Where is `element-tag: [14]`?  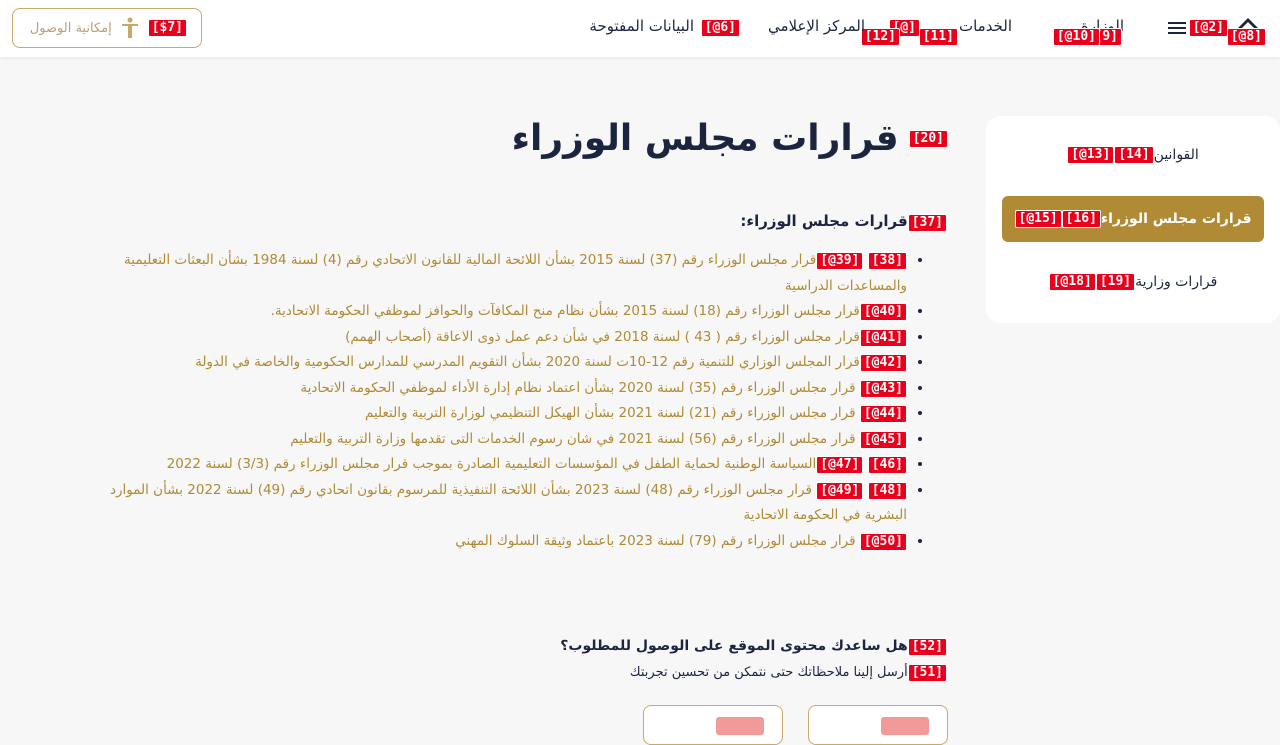 element-tag: [14] is located at coordinates (1134, 155).